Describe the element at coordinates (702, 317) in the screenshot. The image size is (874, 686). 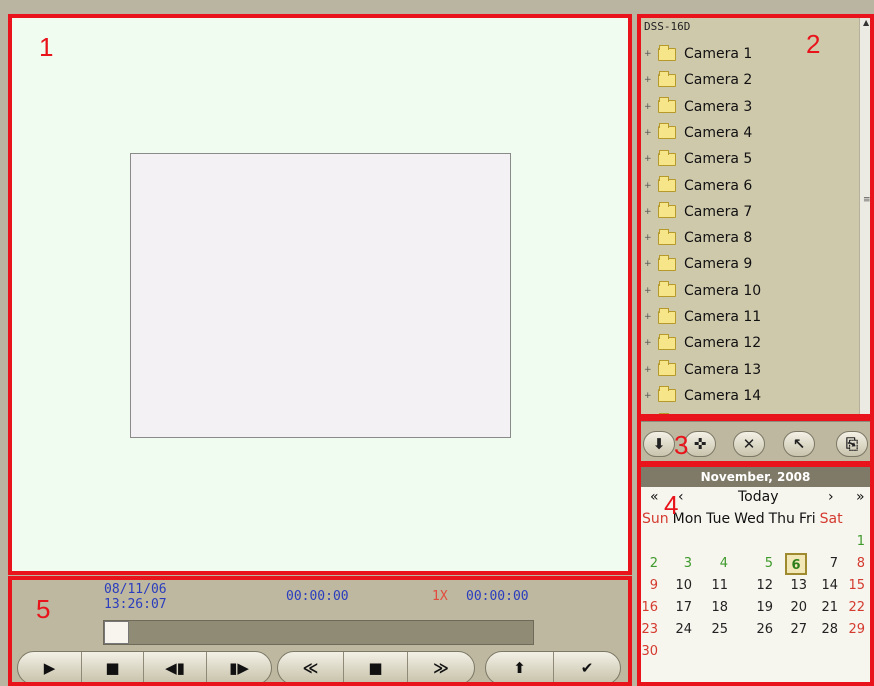
I see `camera-tree-item: + Camera 11` at that location.